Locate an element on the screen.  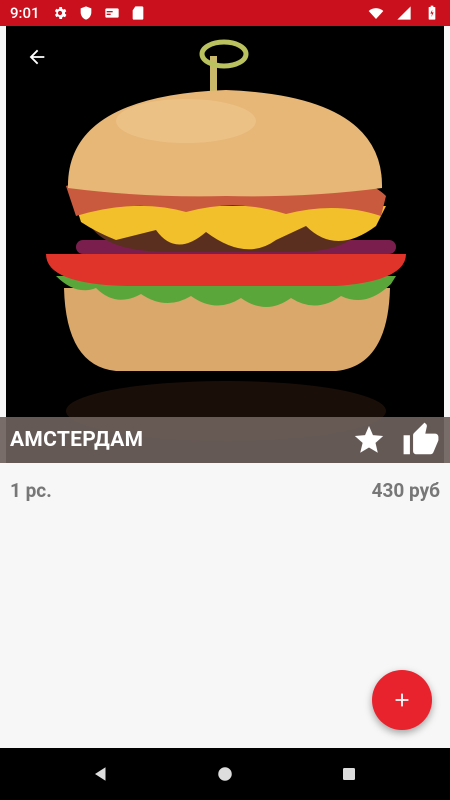
recents-square-icon is located at coordinates (349, 774).